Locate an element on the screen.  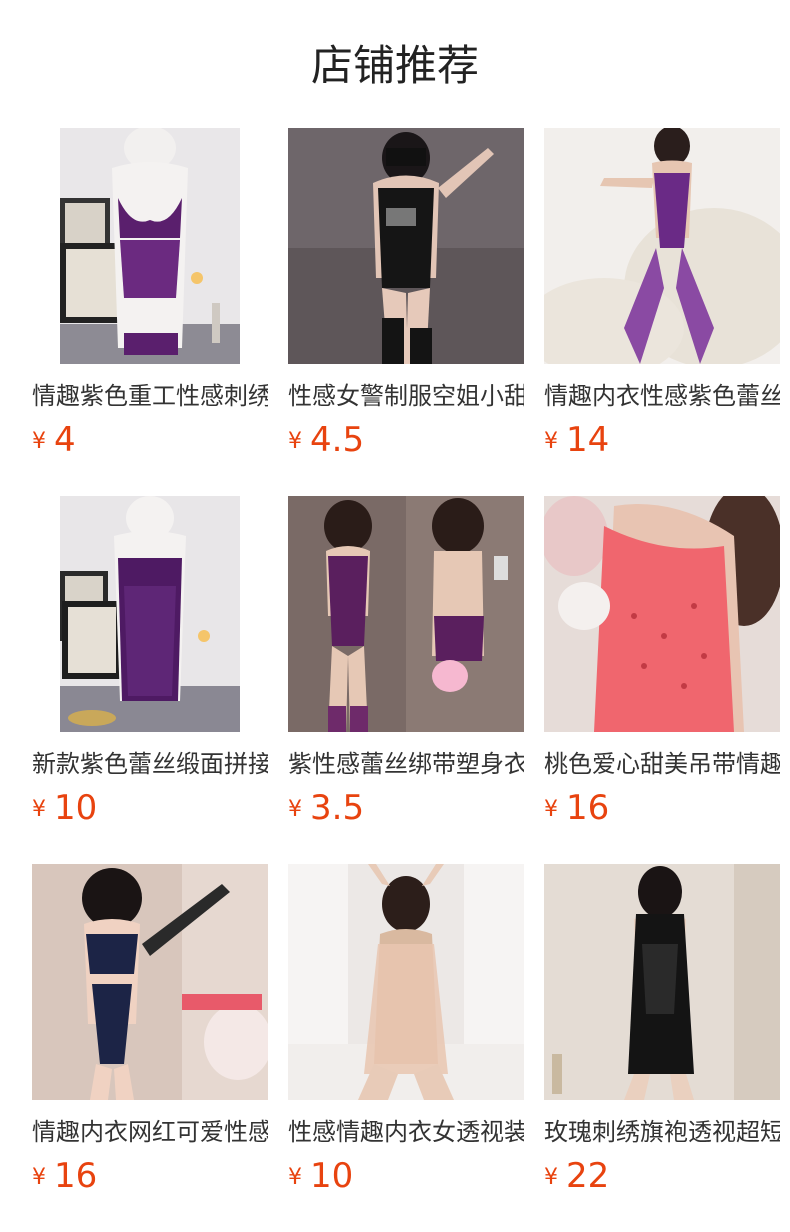
price-value: 3.5 is located at coordinates (337, 808).